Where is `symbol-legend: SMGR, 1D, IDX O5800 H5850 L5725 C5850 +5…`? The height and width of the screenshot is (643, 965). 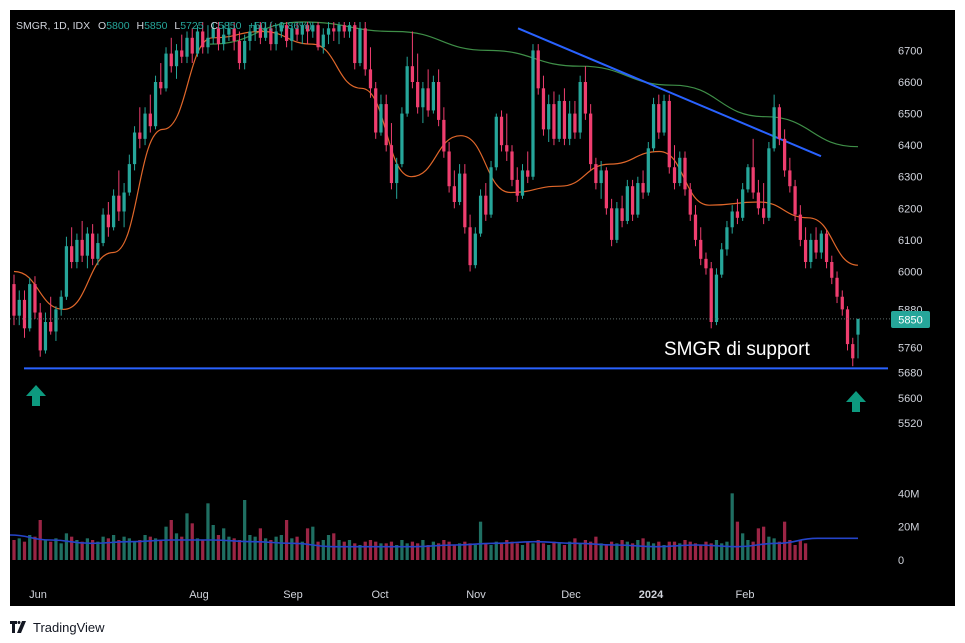 symbol-legend: SMGR, 1D, IDX O5800 H5850 L5725 C5850 +5… is located at coordinates (164, 26).